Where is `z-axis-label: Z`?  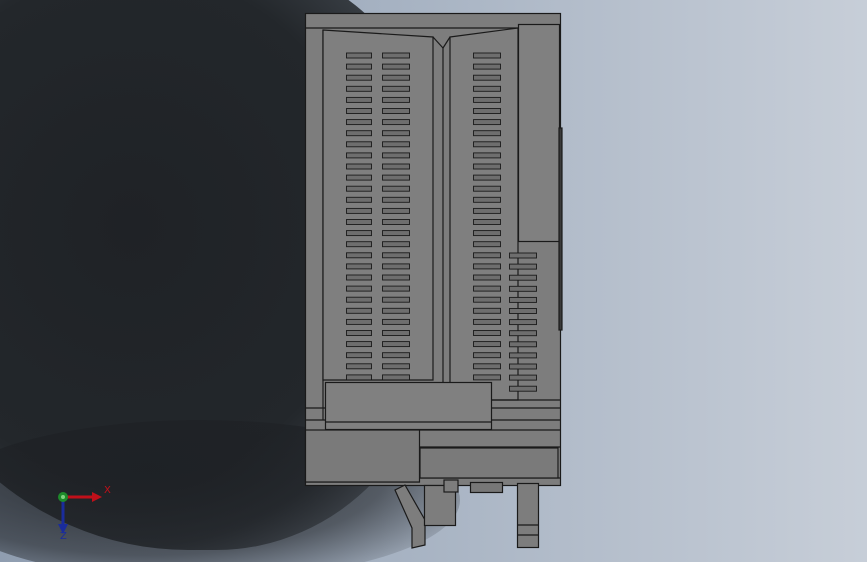 z-axis-label: Z is located at coordinates (63, 536).